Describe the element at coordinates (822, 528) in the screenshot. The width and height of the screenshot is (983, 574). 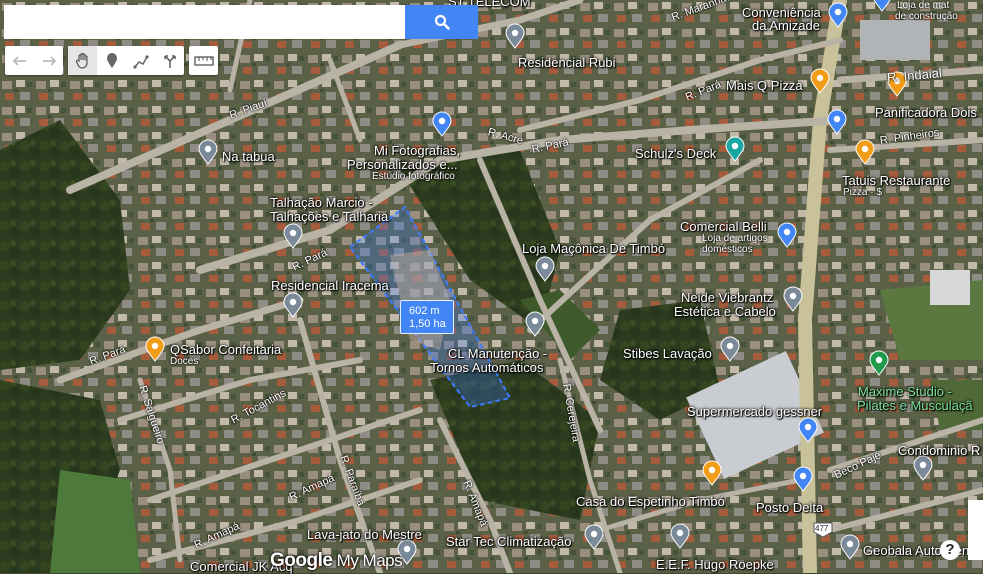
I see `highway-shield-label: 477` at that location.